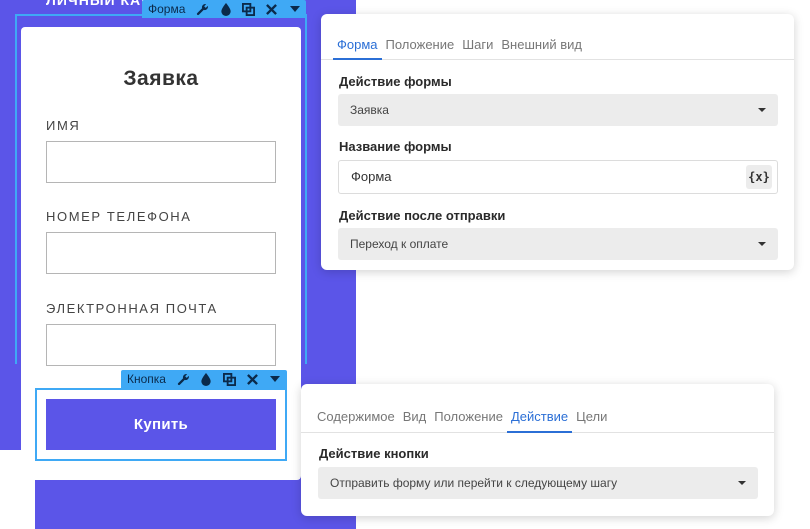  Describe the element at coordinates (161, 424) in the screenshot. I see `buy-button: Купить` at that location.